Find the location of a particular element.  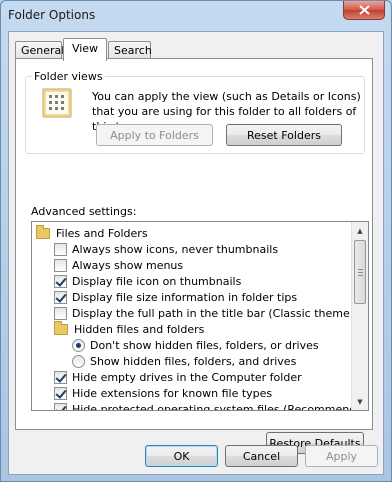

cancel-button: Cancel is located at coordinates (261, 456).